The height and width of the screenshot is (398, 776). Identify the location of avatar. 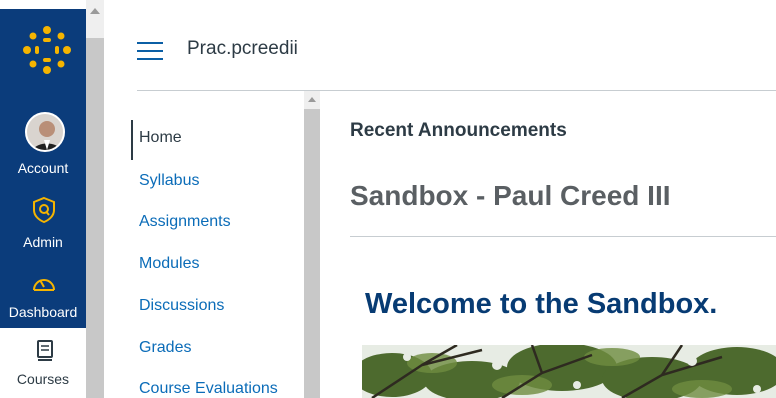
(45, 132).